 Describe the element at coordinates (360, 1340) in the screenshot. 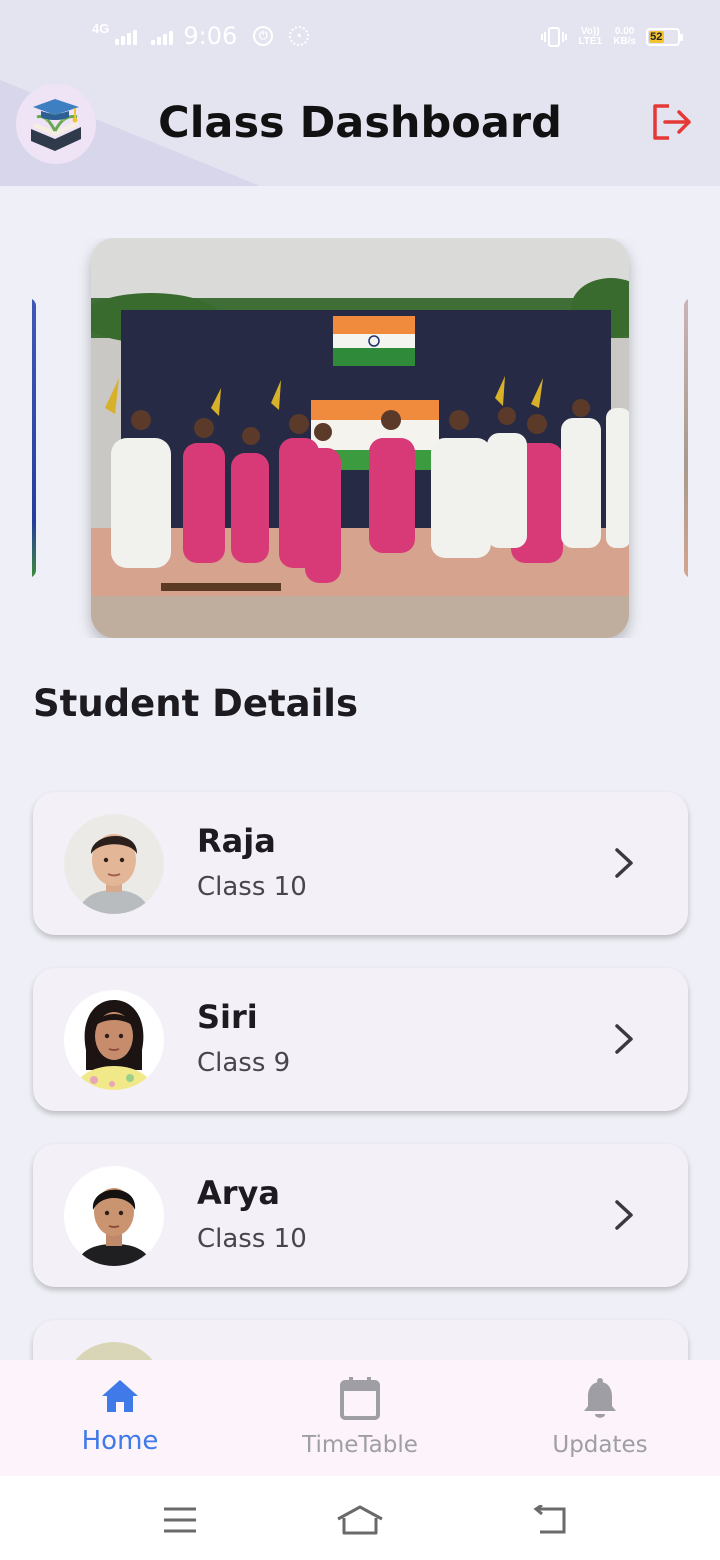

I see `student-card` at that location.